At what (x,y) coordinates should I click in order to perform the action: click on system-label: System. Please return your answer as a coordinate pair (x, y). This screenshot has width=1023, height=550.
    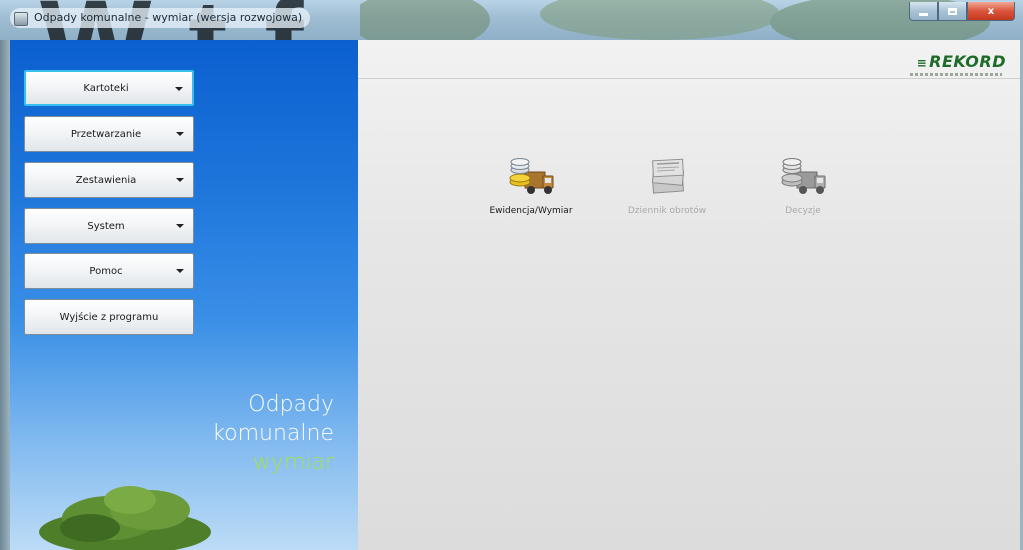
    Looking at the image, I should click on (106, 226).